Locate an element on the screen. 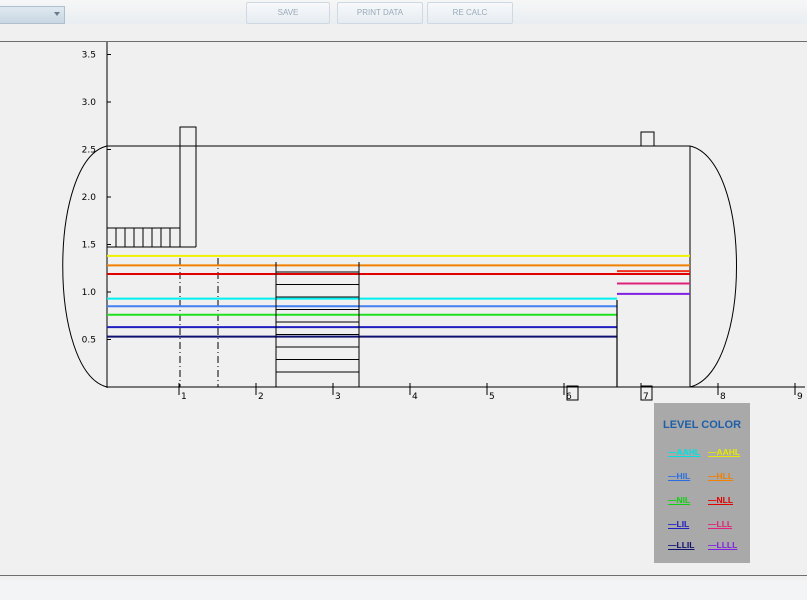 This screenshot has width=807, height=600. level-lines is located at coordinates (398, 296).